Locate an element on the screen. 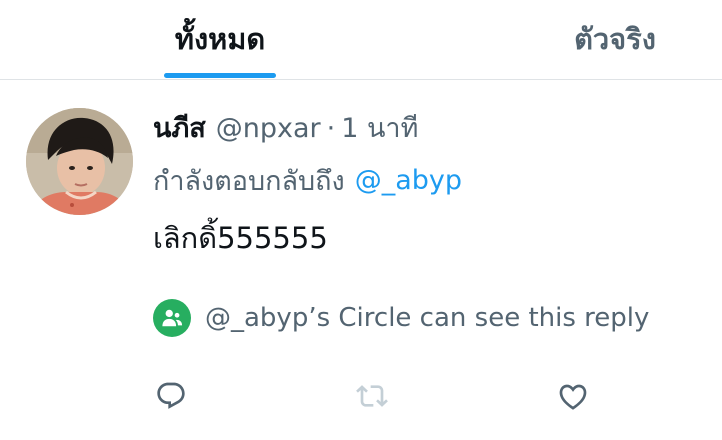 This screenshot has width=722, height=440. reply-context: กำลังตอบกลับถึง @_abyp is located at coordinates (307, 180).